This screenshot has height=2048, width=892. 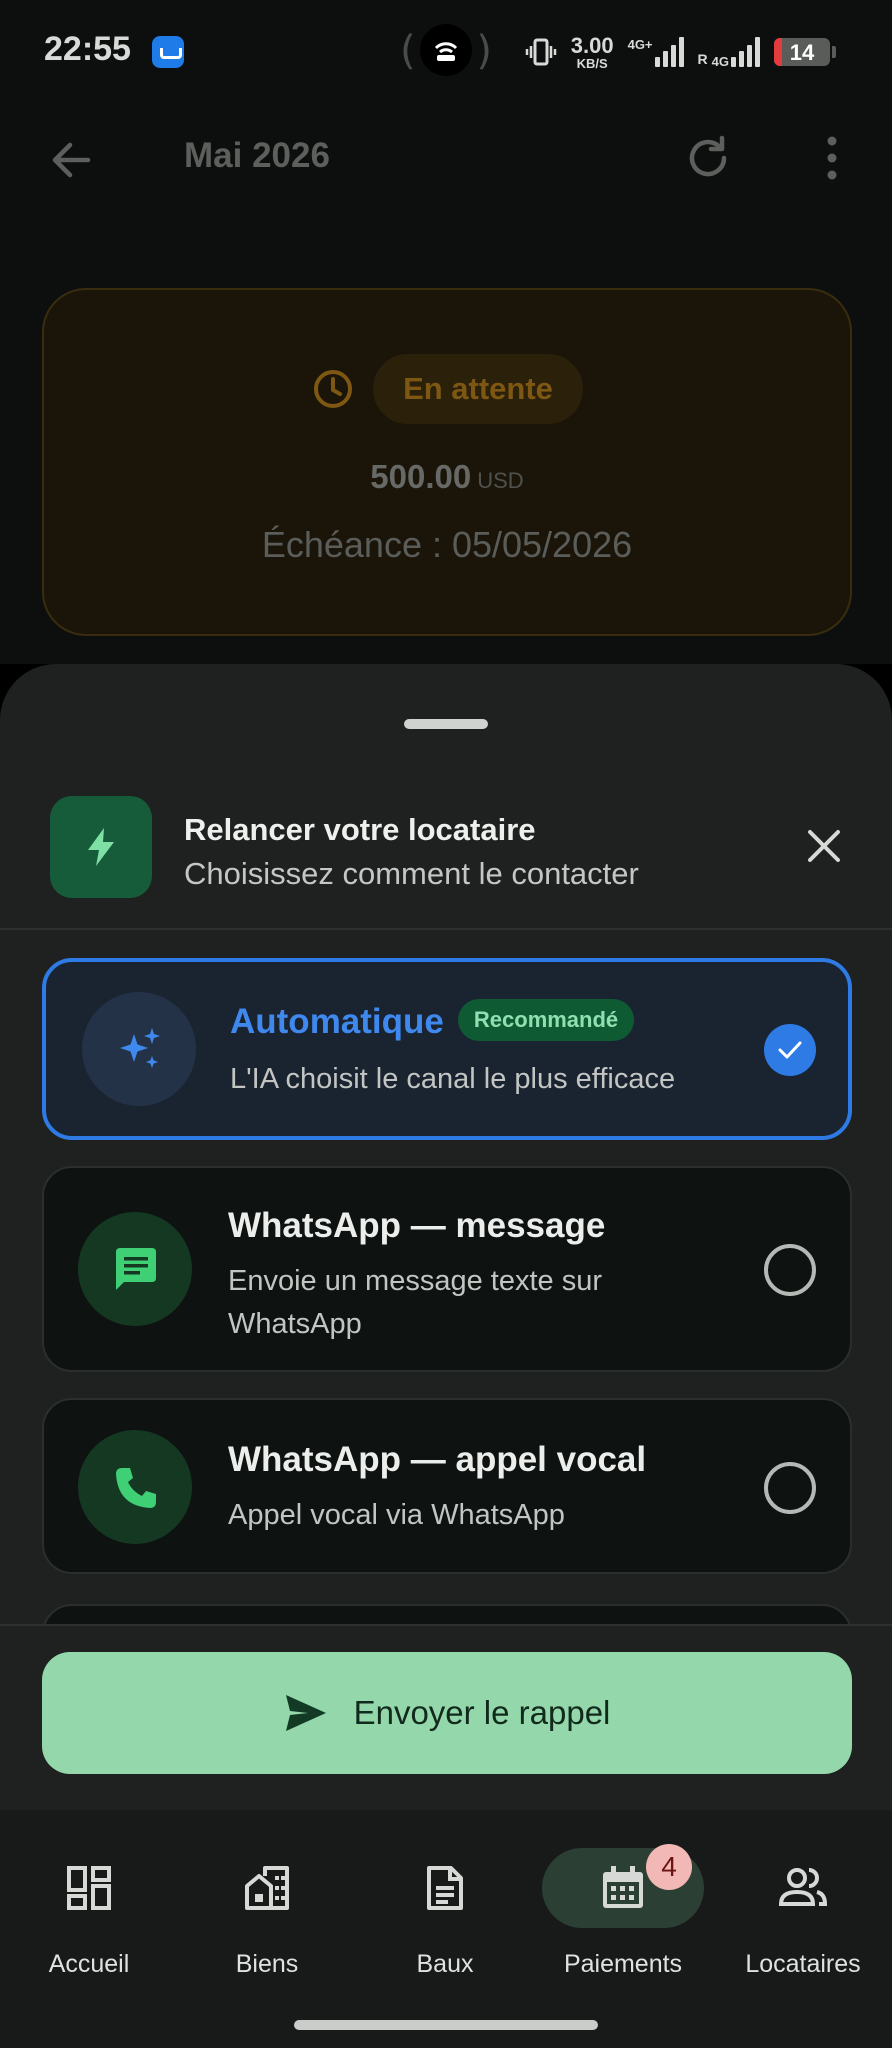 I want to click on send-reminder-button: Envoyer le rappel, so click(x=447, y=1713).